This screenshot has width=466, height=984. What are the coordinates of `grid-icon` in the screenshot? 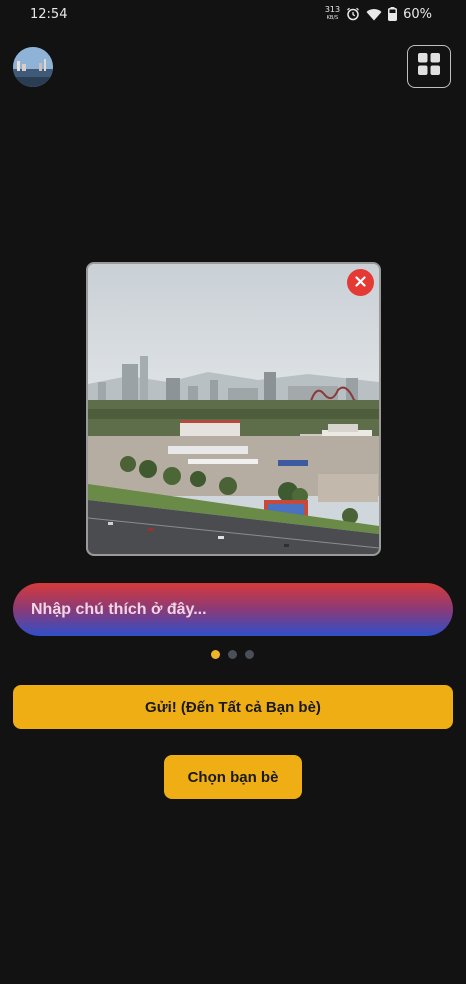 It's located at (429, 66).